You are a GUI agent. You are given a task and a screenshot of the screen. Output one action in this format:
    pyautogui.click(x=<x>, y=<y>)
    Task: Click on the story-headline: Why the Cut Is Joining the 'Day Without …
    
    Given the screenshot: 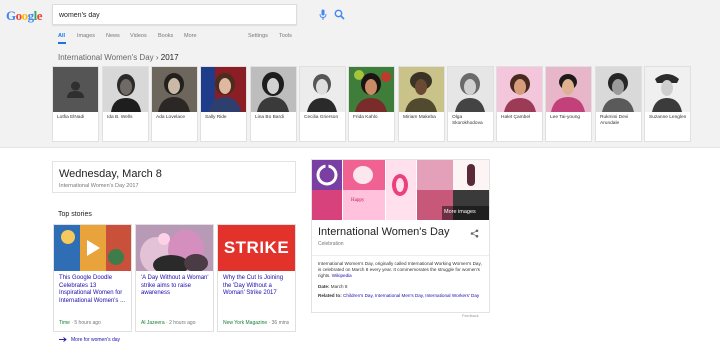 What is the action you would take?
    pyautogui.click(x=258, y=286)
    